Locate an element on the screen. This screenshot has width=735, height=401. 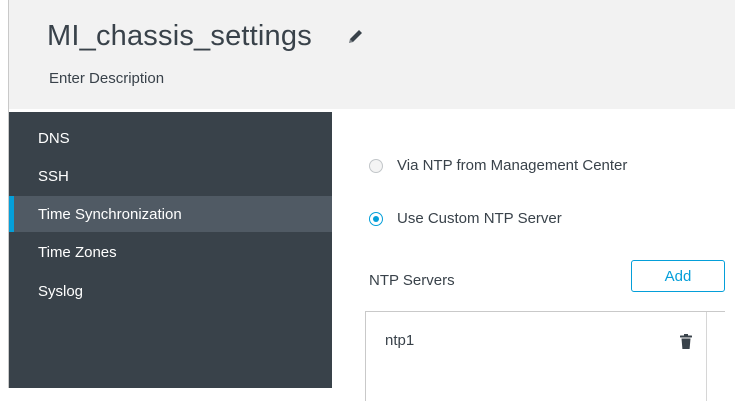
sidebar-item-label: Time Synchronization is located at coordinates (110, 214).